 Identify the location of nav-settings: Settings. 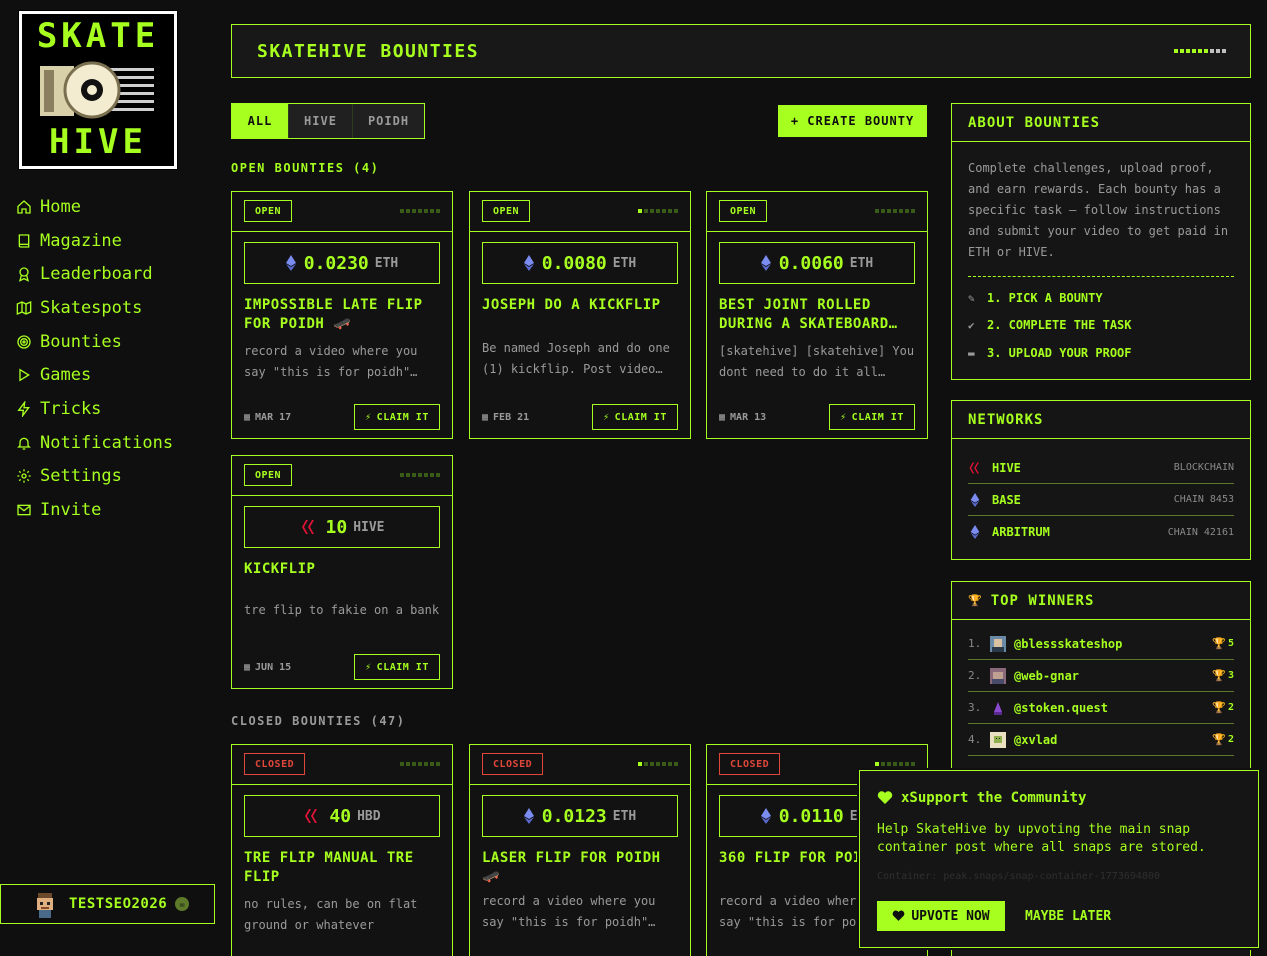
(94, 477).